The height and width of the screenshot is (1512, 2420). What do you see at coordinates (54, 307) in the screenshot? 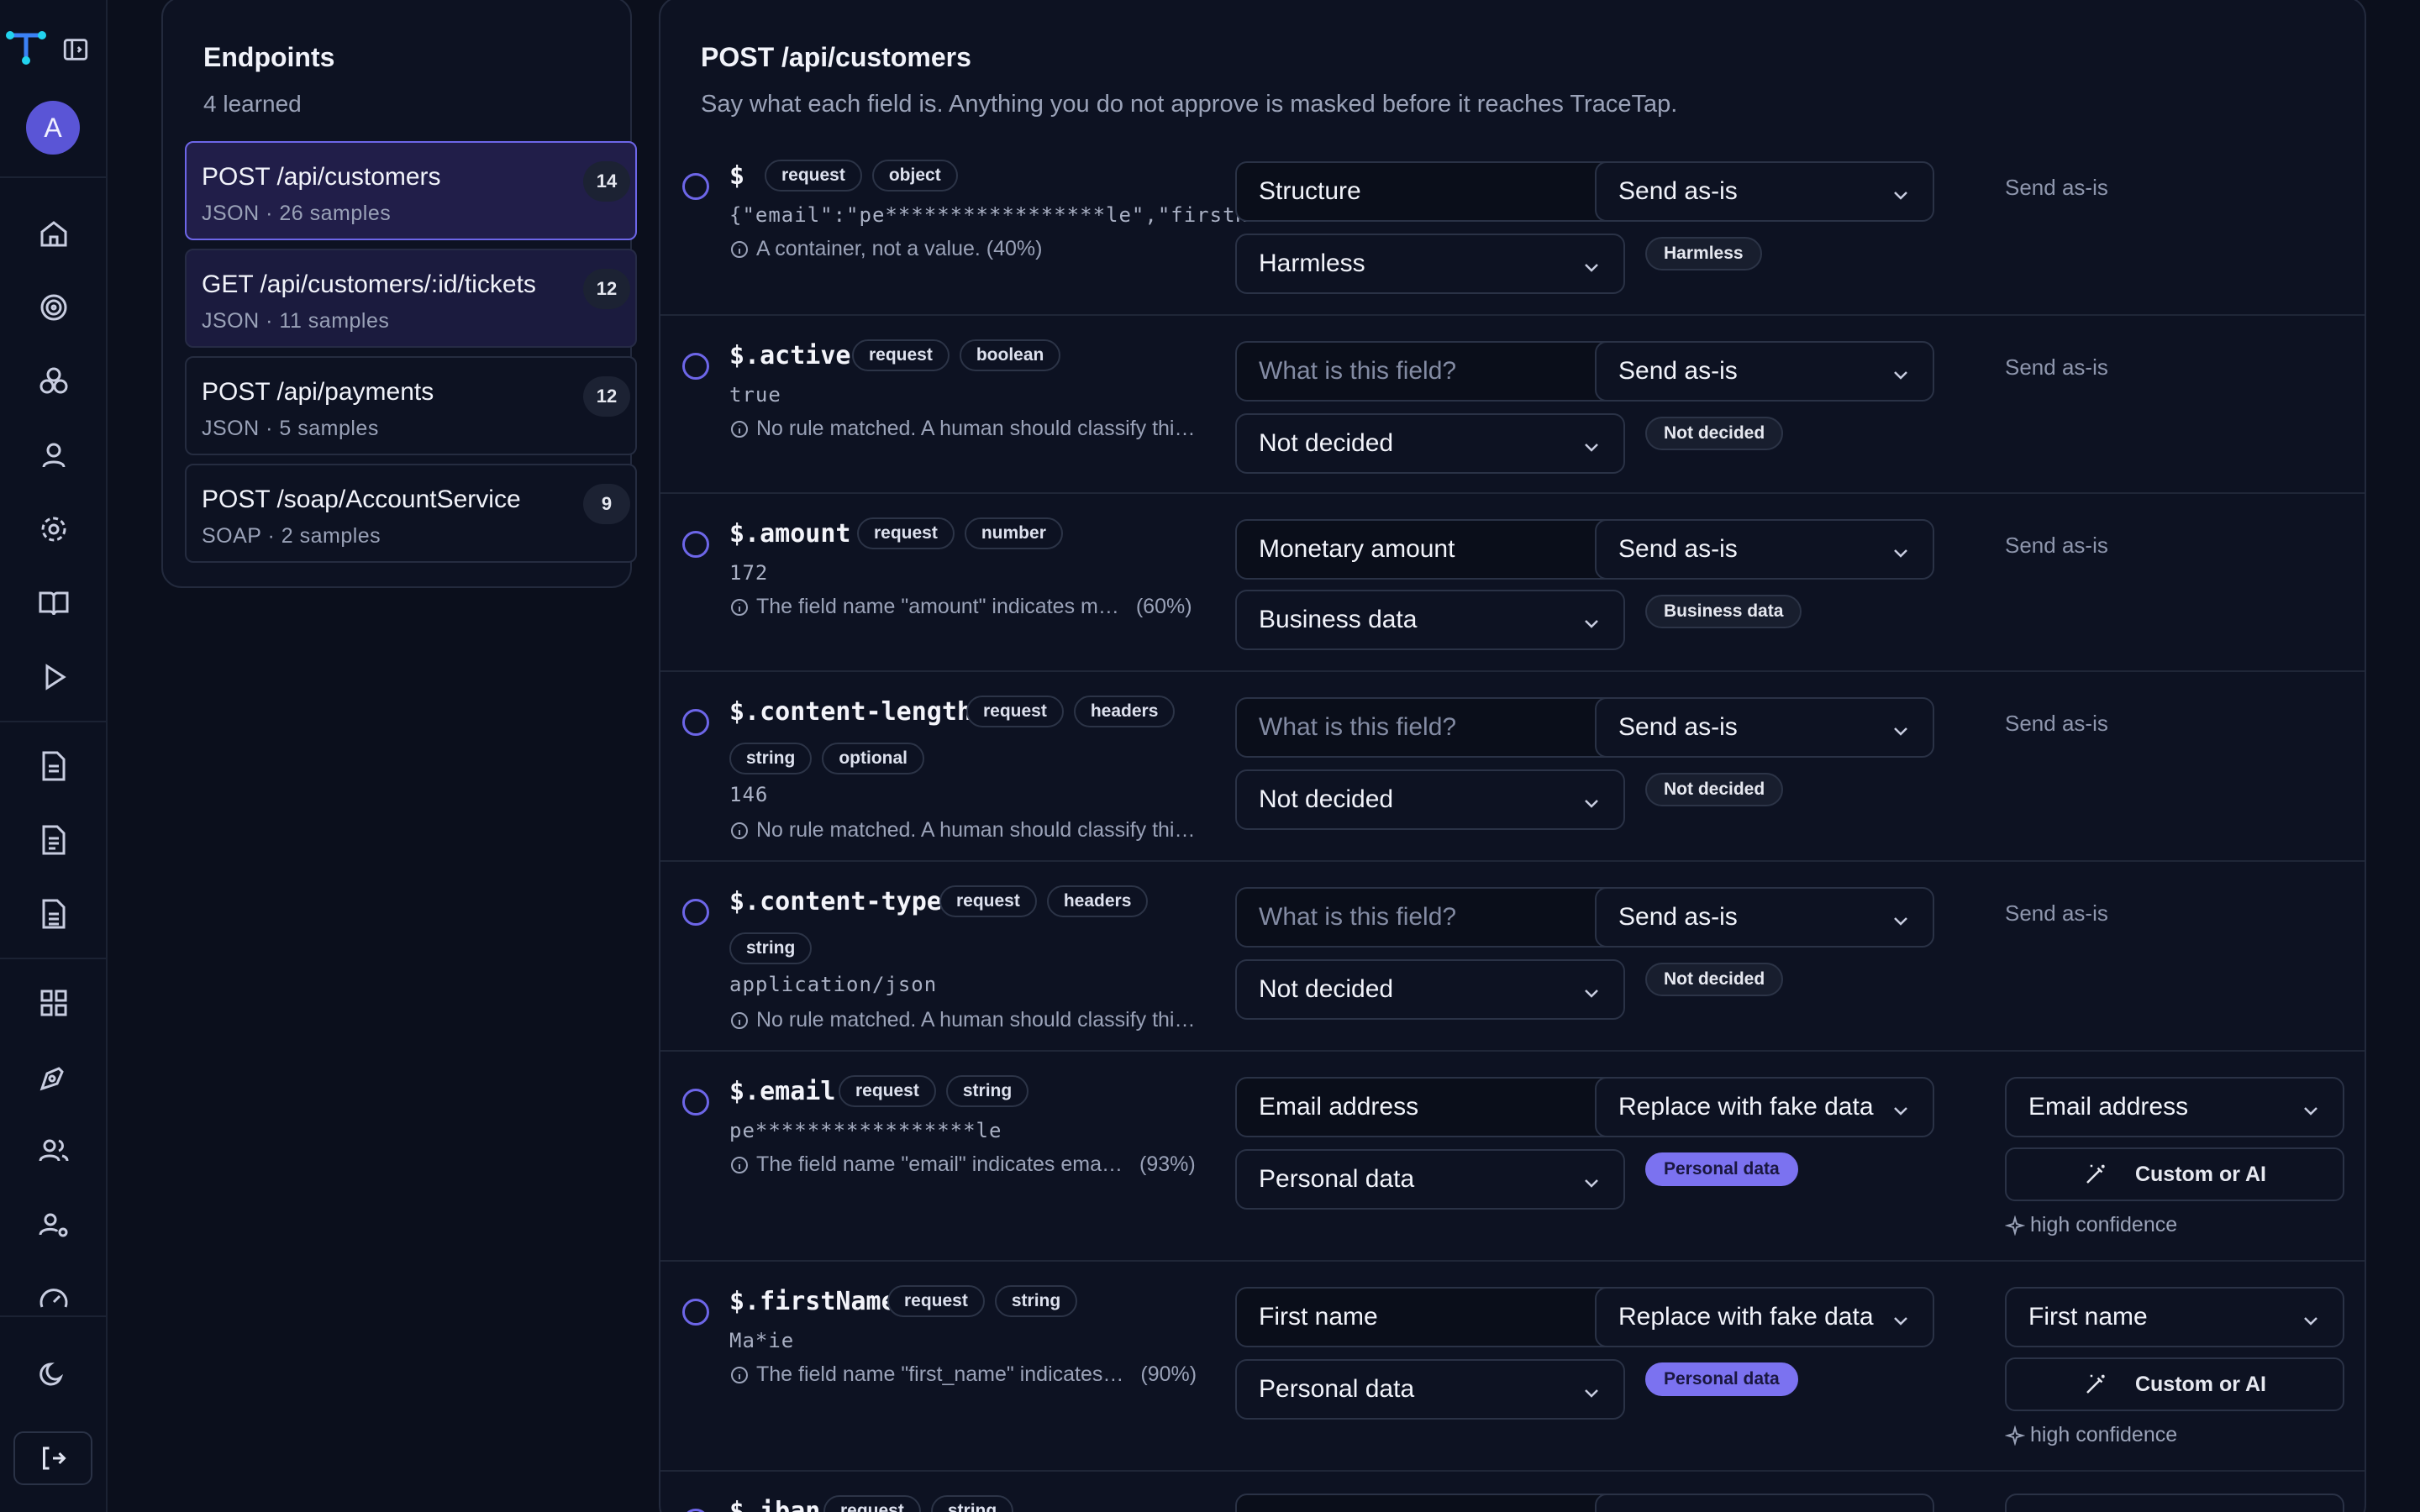
I see `target-icon` at bounding box center [54, 307].